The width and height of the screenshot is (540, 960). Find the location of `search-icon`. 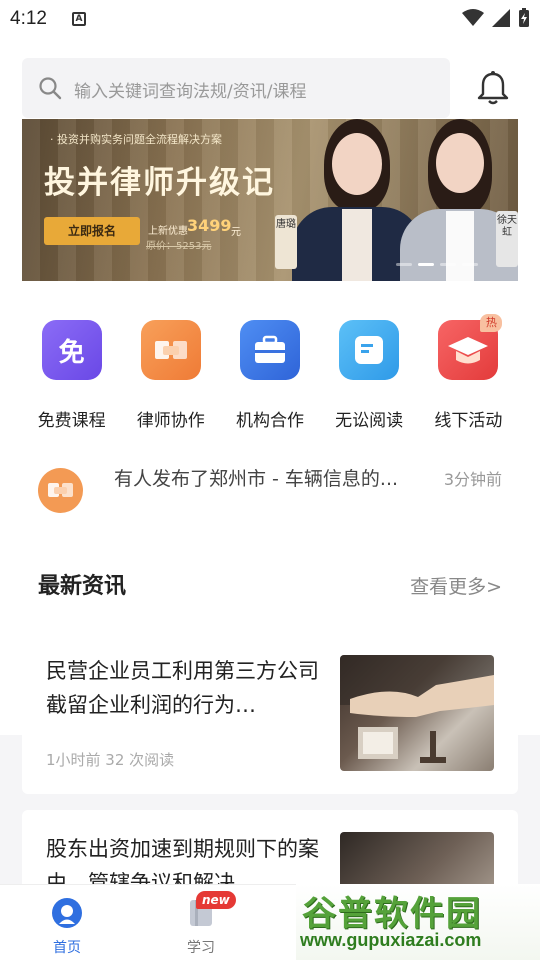

search-icon is located at coordinates (50, 88).